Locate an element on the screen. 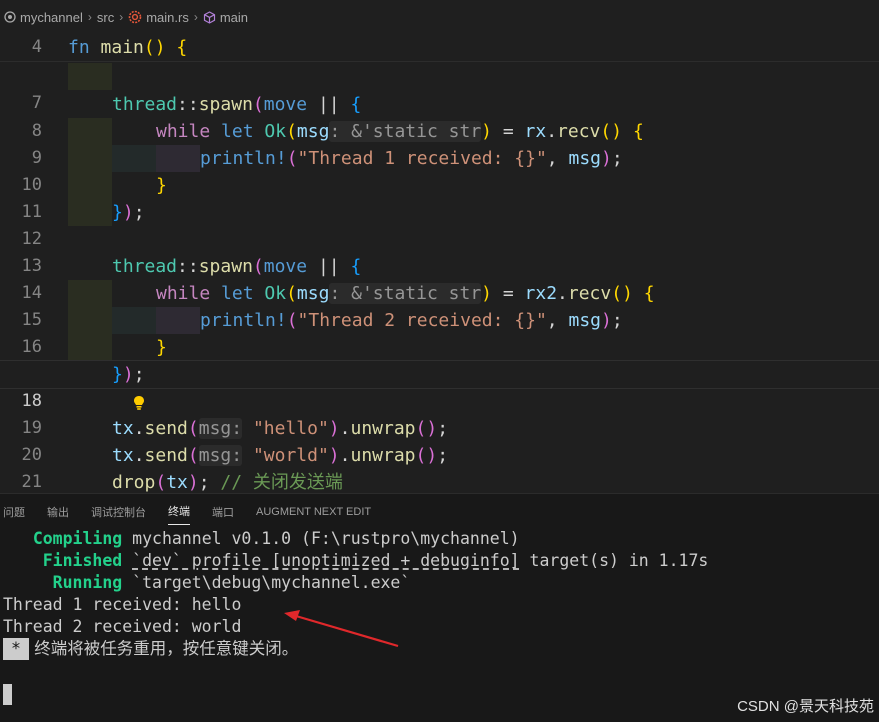 This screenshot has width=879, height=722. method-cube-icon is located at coordinates (209, 17).